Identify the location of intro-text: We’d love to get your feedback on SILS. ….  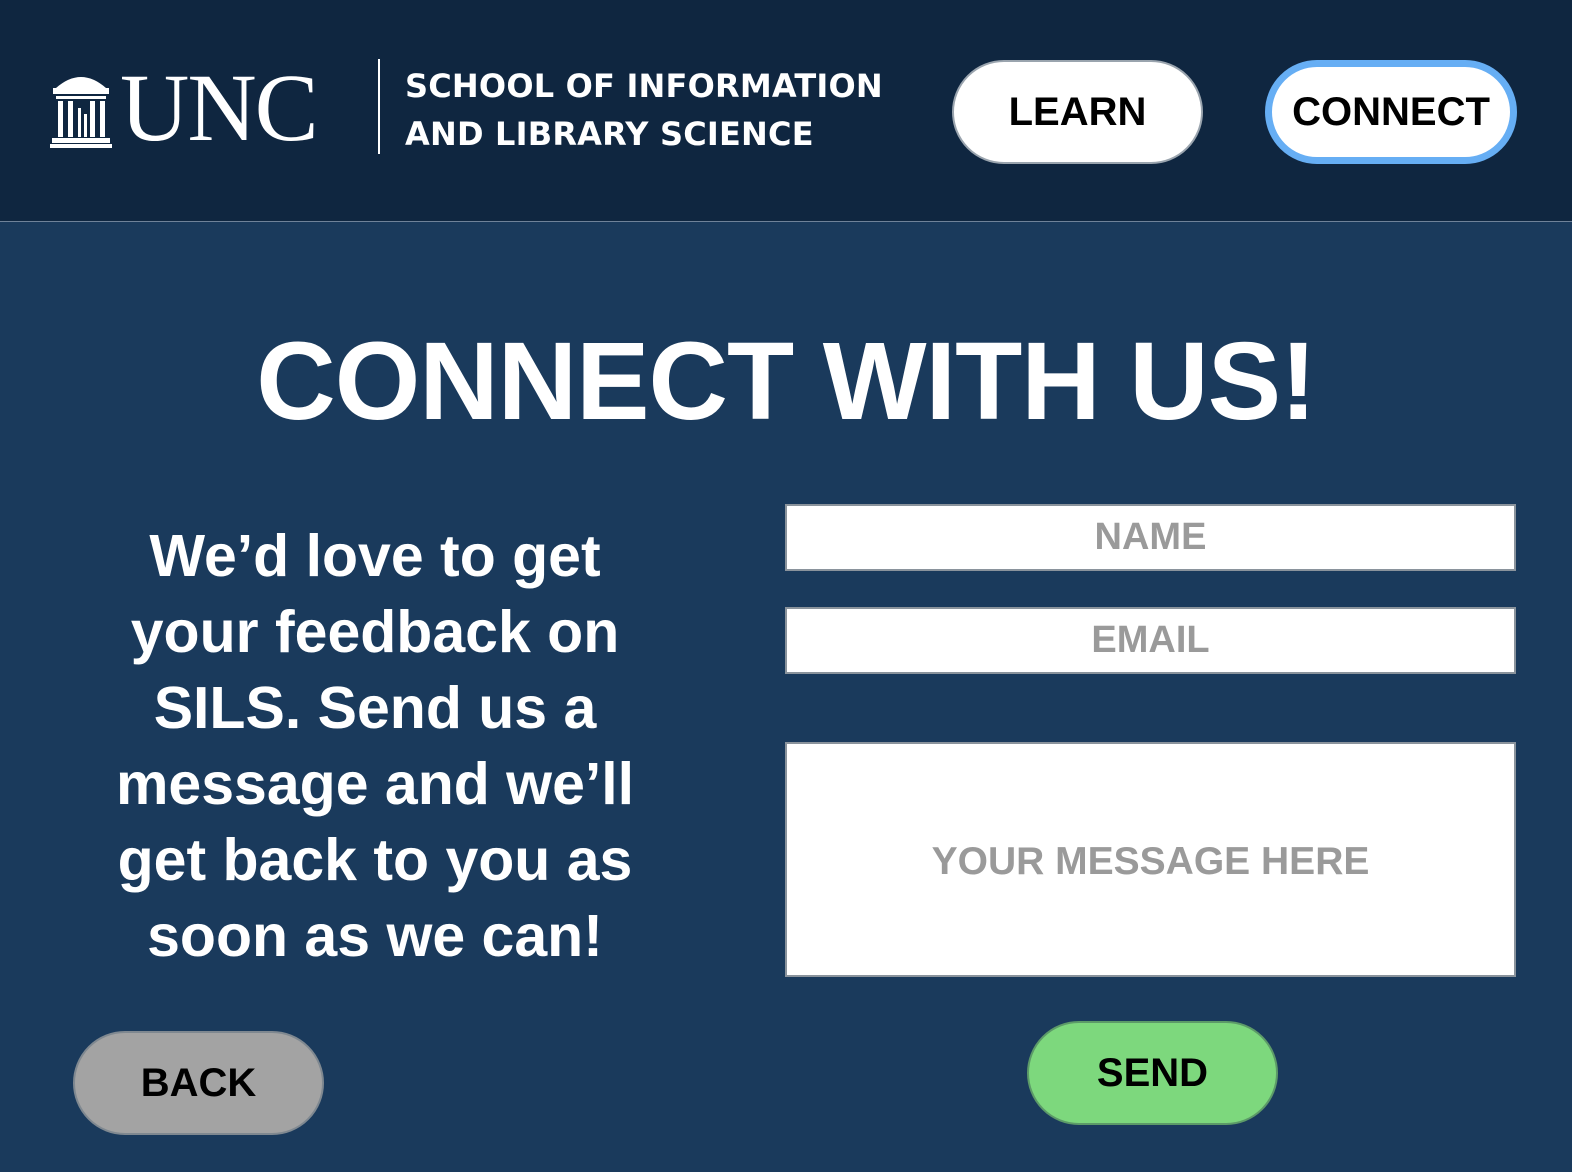
(375, 746).